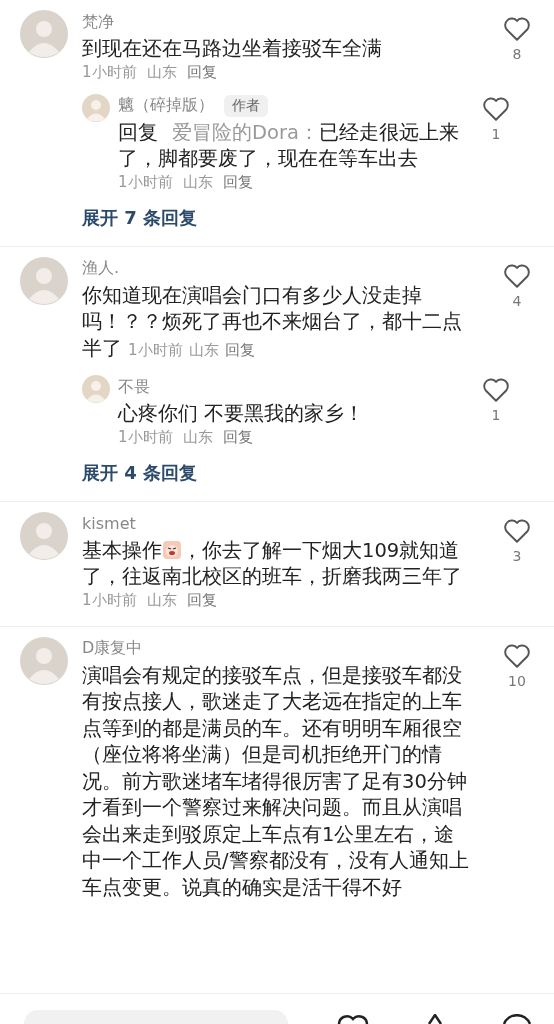 This screenshot has height=1024, width=554. What do you see at coordinates (232, 49) in the screenshot?
I see `comment-text: 到现在还在马路边坐着接驳车全满` at bounding box center [232, 49].